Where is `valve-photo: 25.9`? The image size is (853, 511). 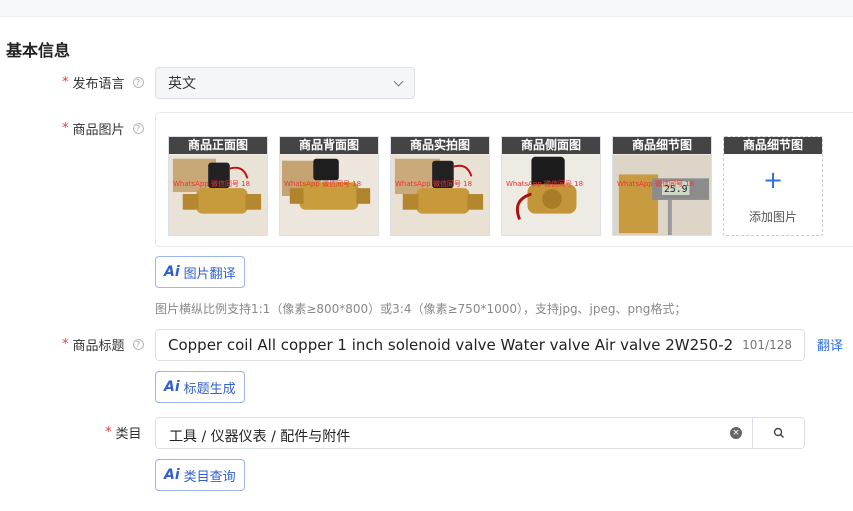
valve-photo: 25.9 is located at coordinates (662, 194).